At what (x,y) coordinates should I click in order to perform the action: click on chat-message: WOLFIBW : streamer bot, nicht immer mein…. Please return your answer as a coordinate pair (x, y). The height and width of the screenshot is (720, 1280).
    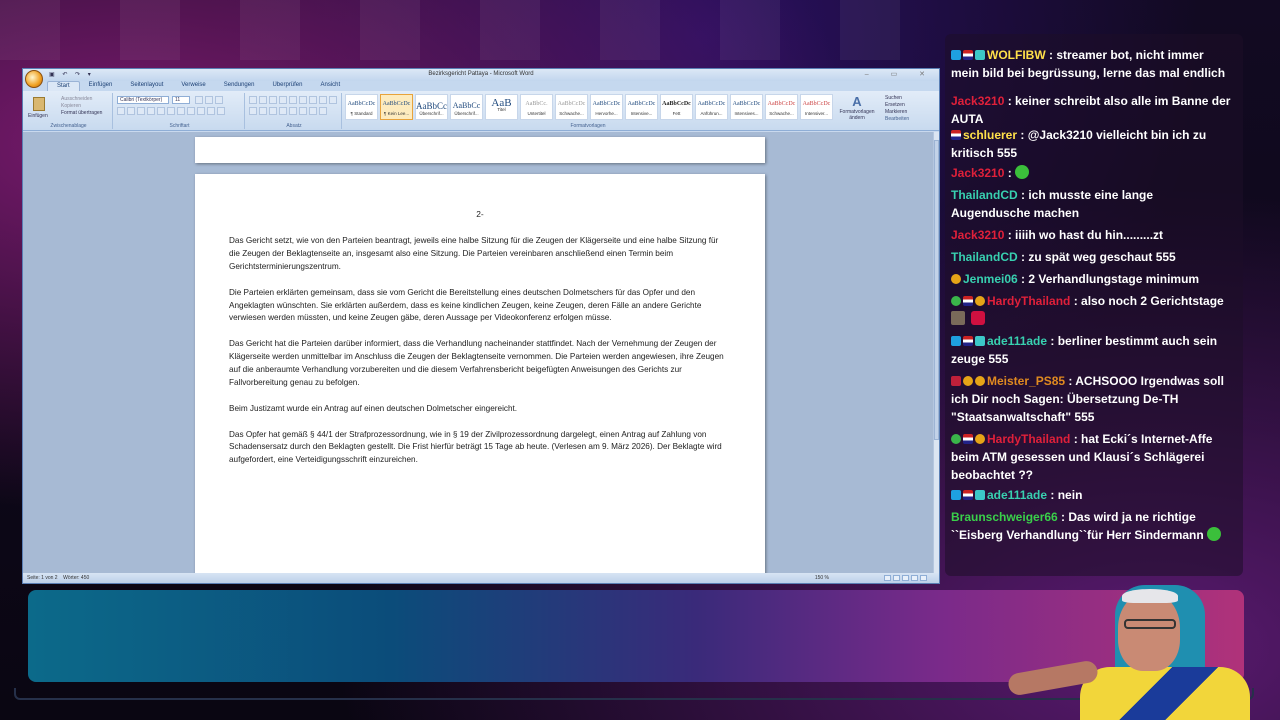
    Looking at the image, I should click on (1091, 64).